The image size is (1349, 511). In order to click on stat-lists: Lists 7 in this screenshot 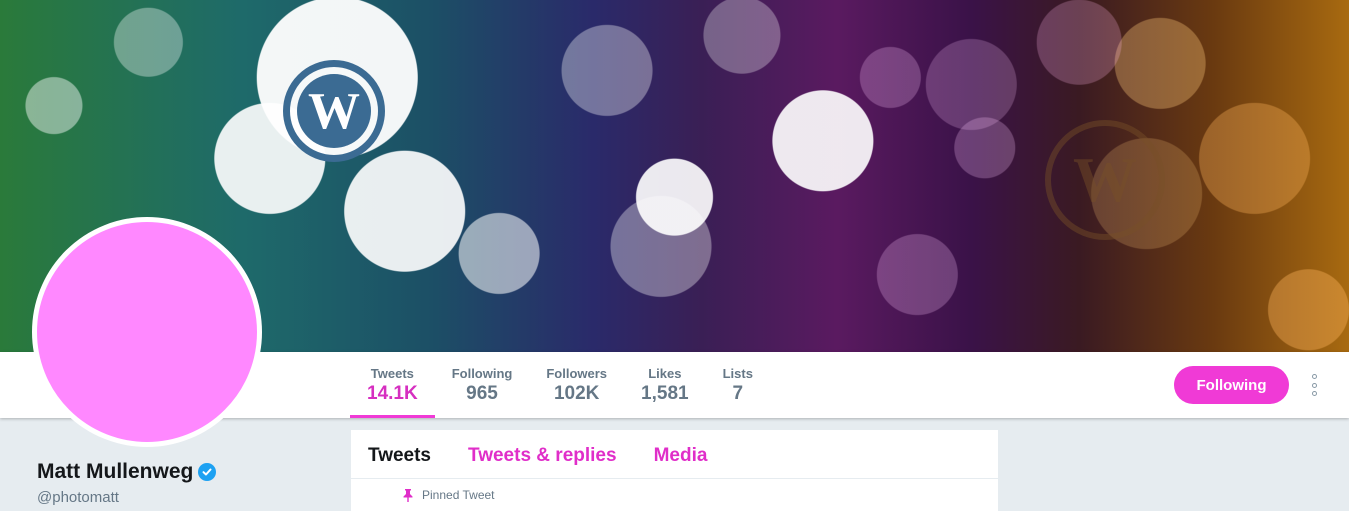, I will do `click(738, 385)`.